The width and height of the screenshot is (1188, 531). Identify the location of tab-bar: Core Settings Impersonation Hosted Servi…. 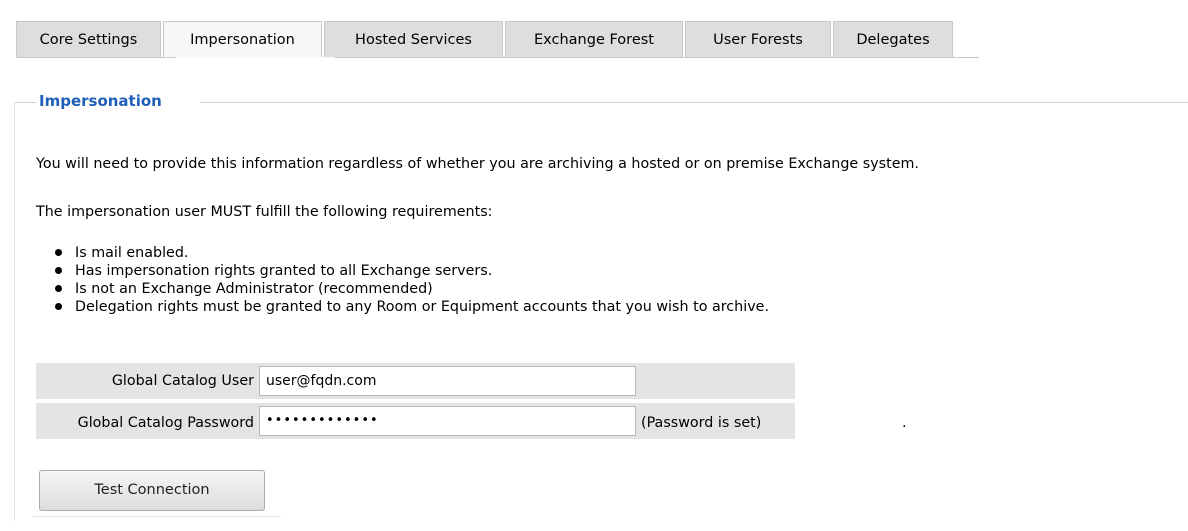
(485, 39).